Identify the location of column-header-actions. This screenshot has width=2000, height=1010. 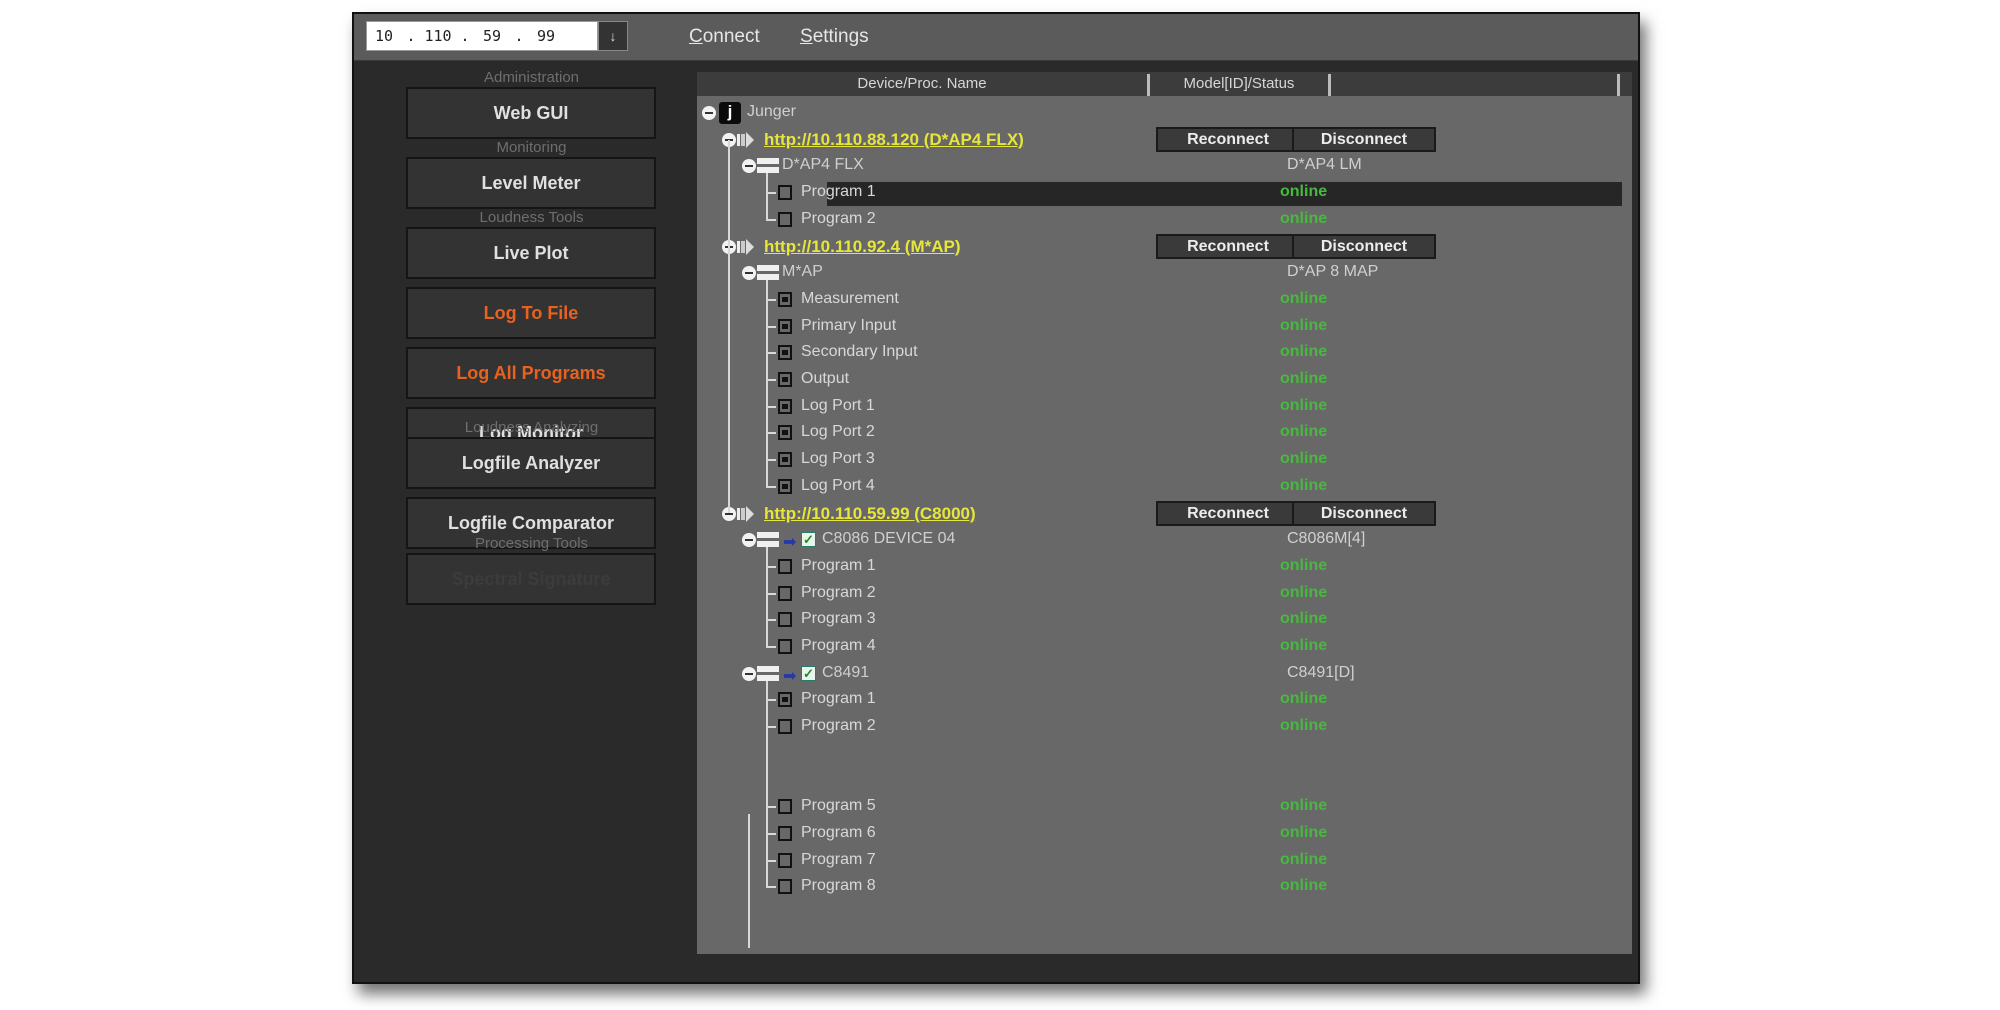
(1474, 84).